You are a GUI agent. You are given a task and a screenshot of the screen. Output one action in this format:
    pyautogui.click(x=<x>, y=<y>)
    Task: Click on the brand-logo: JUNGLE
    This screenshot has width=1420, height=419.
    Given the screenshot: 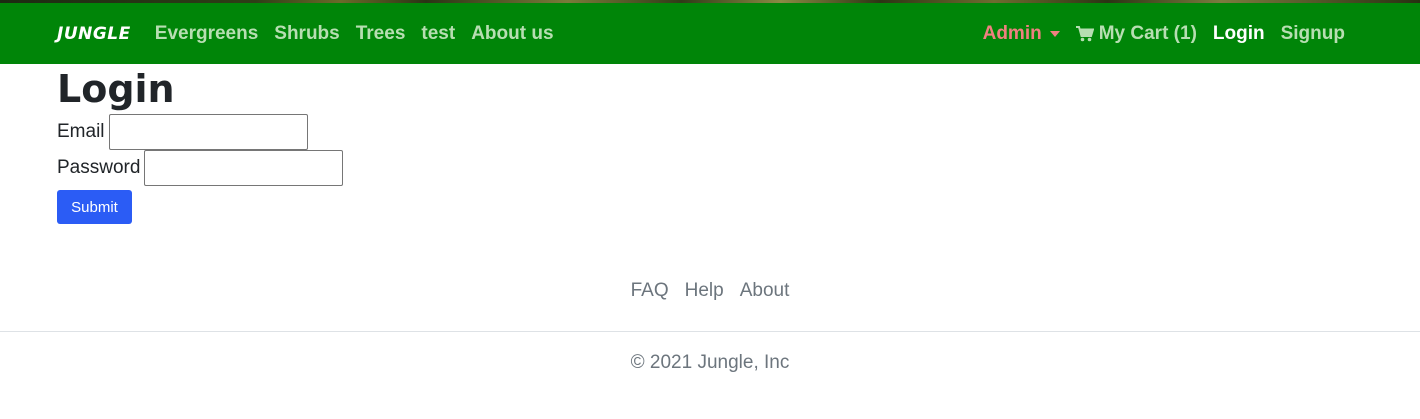 What is the action you would take?
    pyautogui.click(x=94, y=34)
    